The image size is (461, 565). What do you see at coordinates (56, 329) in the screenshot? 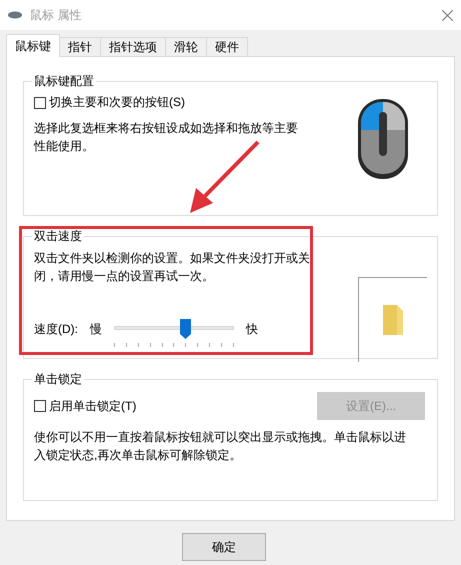
I see `speed-label: 速度(D):` at bounding box center [56, 329].